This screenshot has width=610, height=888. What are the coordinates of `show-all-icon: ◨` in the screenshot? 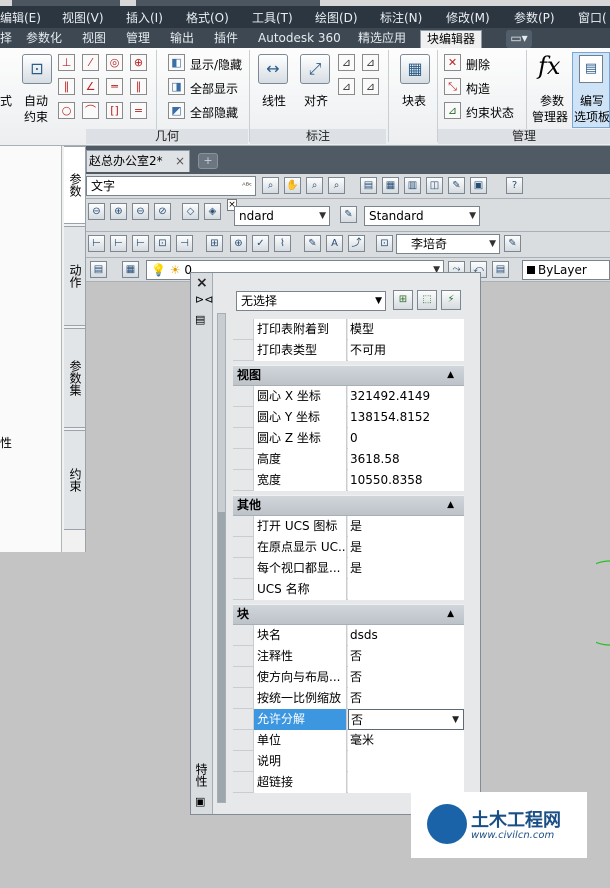 It's located at (176, 86).